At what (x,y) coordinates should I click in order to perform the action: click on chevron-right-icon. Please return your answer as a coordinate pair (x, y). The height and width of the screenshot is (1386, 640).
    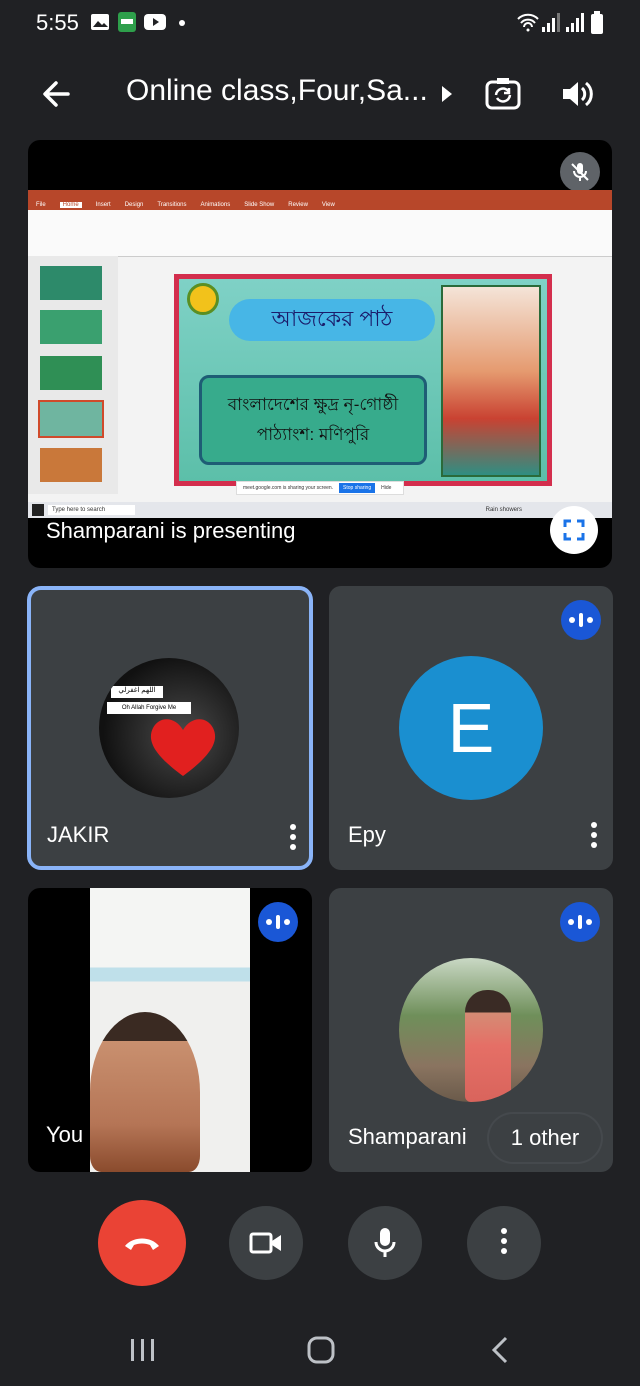
    Looking at the image, I should click on (447, 94).